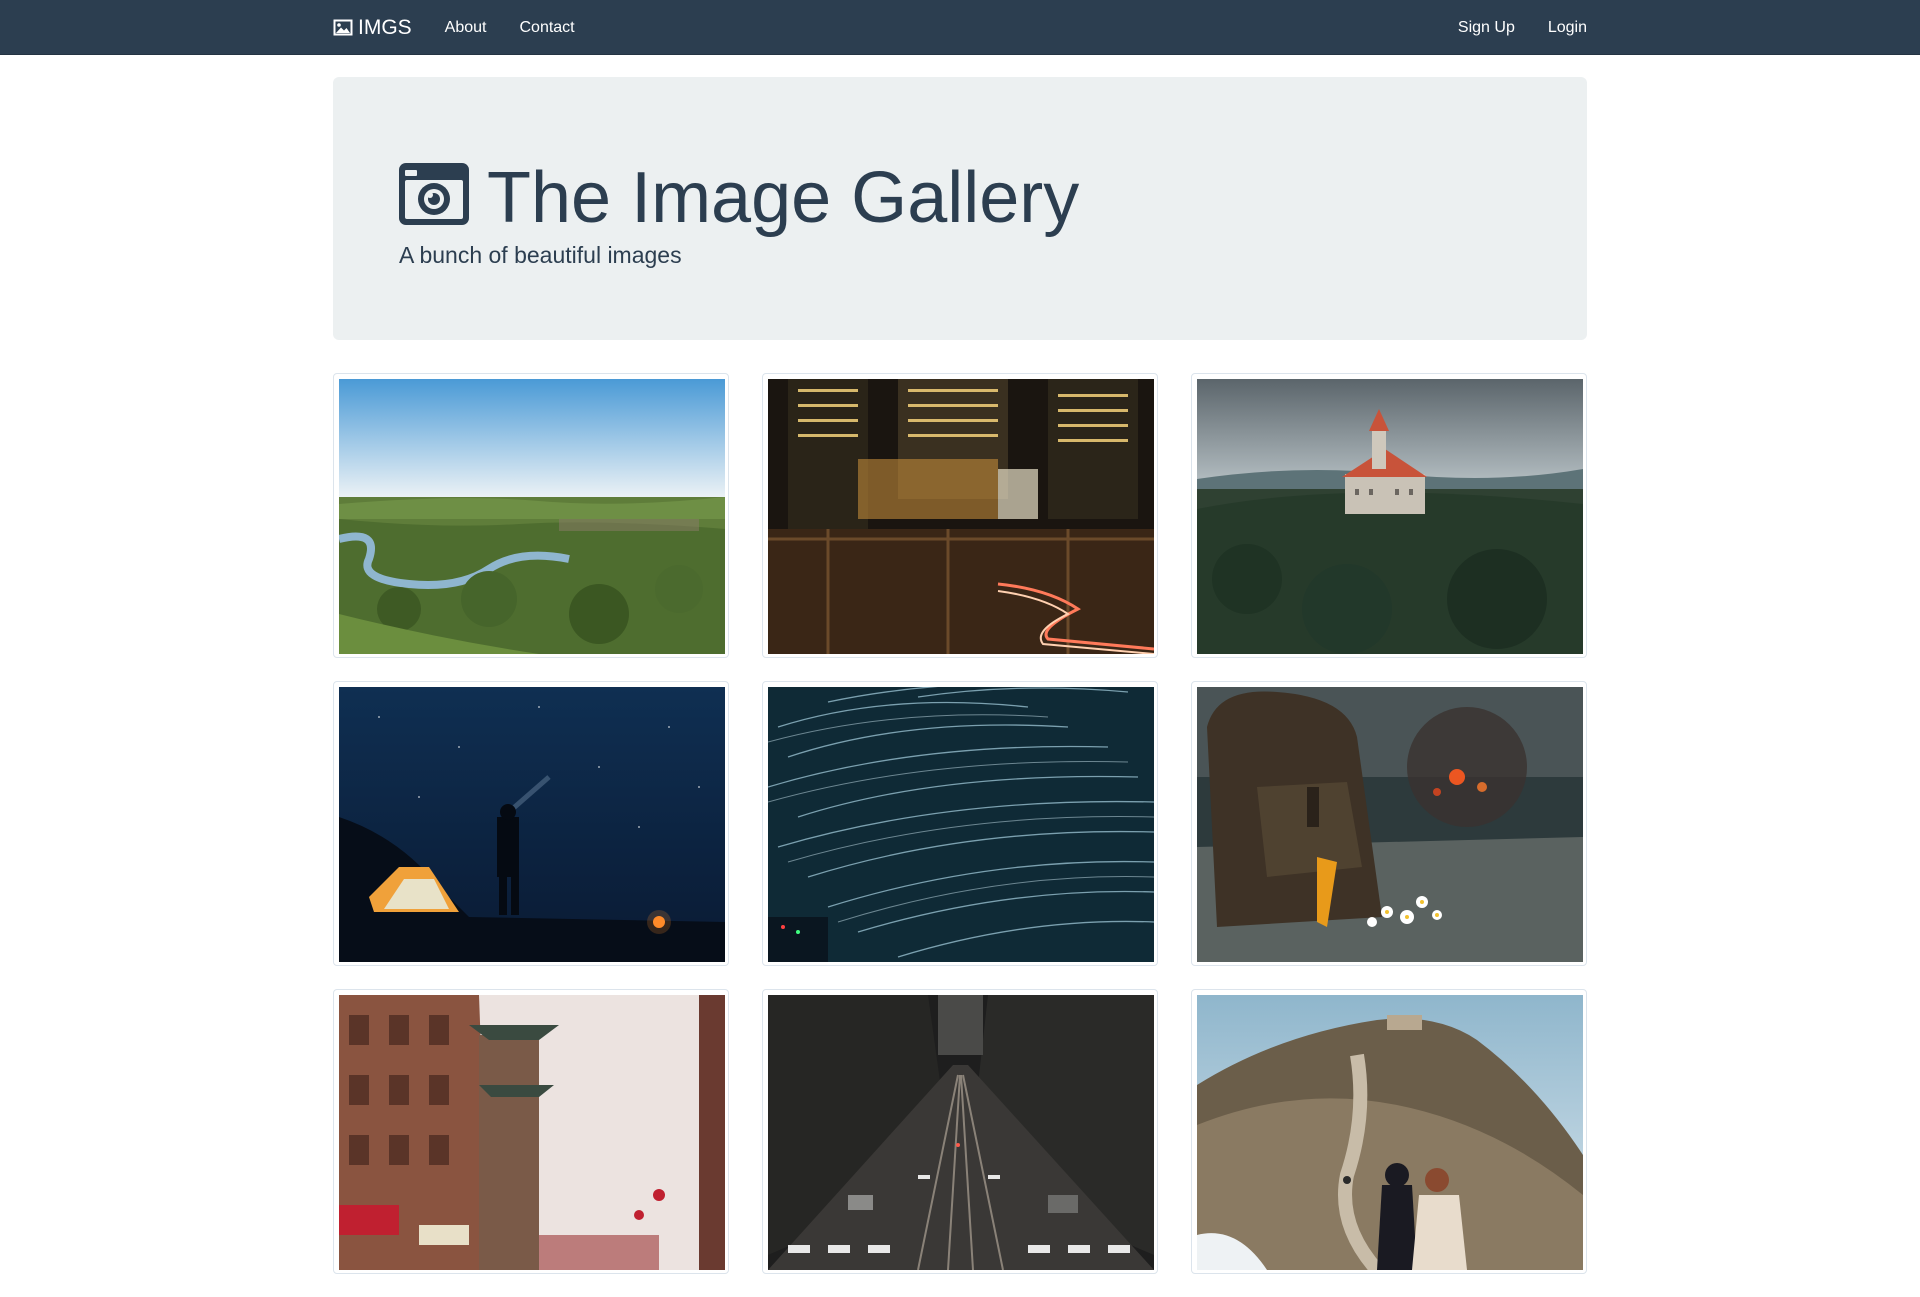 This screenshot has height=1297, width=1920. I want to click on image-icon, so click(343, 27).